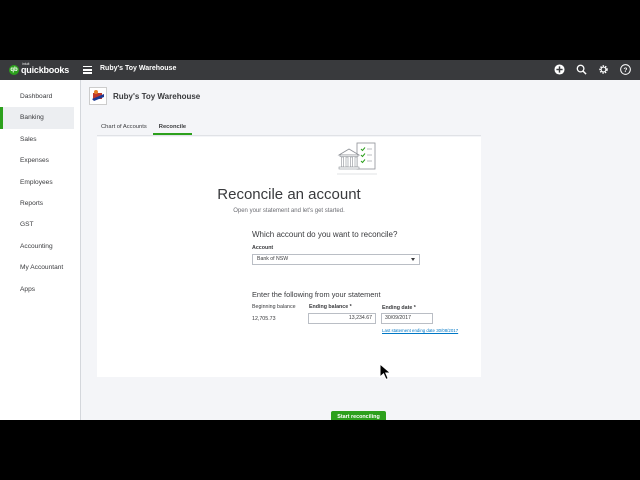 The width and height of the screenshot is (640, 480). Describe the element at coordinates (87, 70) in the screenshot. I see `menu-icon` at that location.